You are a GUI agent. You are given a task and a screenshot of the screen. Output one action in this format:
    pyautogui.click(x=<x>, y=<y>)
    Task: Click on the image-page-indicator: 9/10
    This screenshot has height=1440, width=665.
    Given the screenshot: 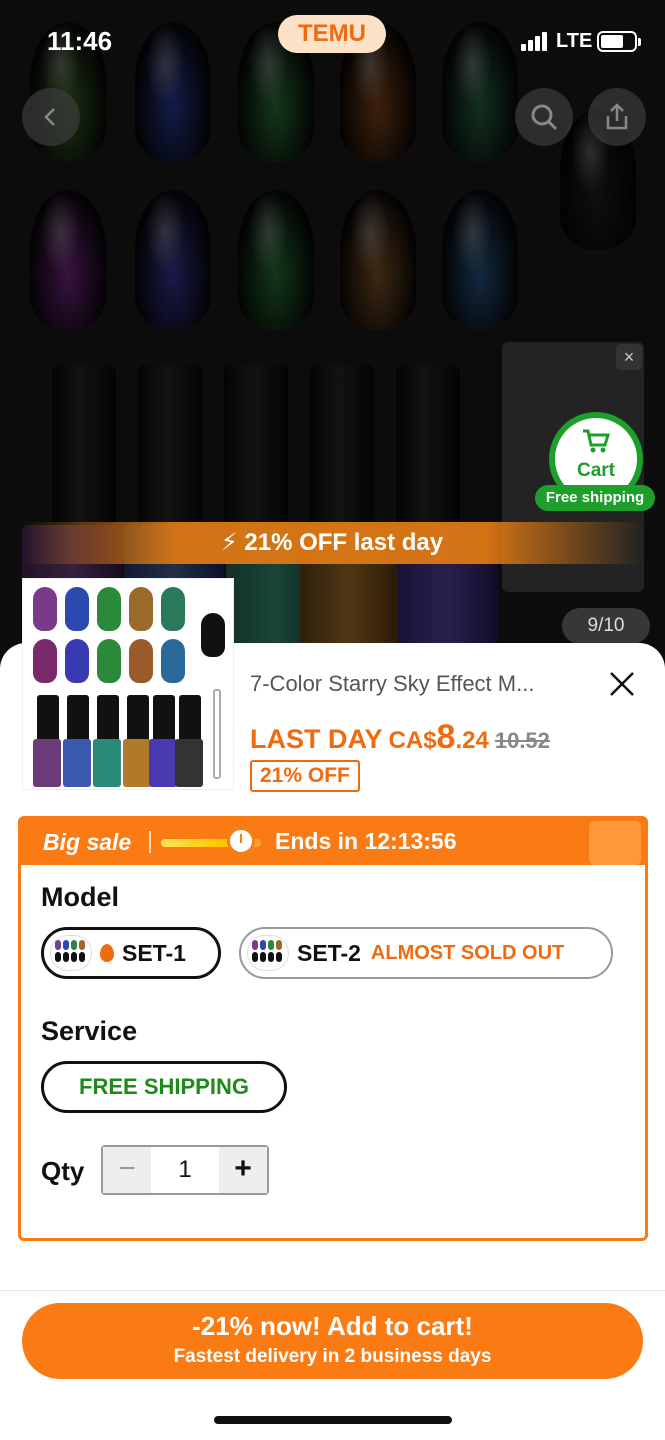 What is the action you would take?
    pyautogui.click(x=606, y=626)
    